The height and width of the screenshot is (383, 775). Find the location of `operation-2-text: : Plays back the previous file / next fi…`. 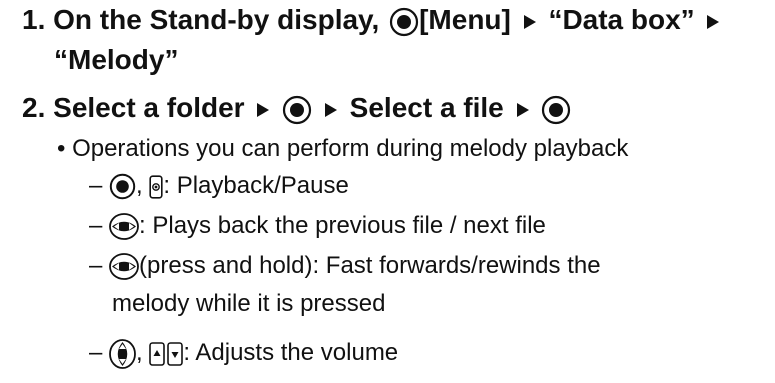

operation-2-text: : Plays back the previous file / next fi… is located at coordinates (342, 225).